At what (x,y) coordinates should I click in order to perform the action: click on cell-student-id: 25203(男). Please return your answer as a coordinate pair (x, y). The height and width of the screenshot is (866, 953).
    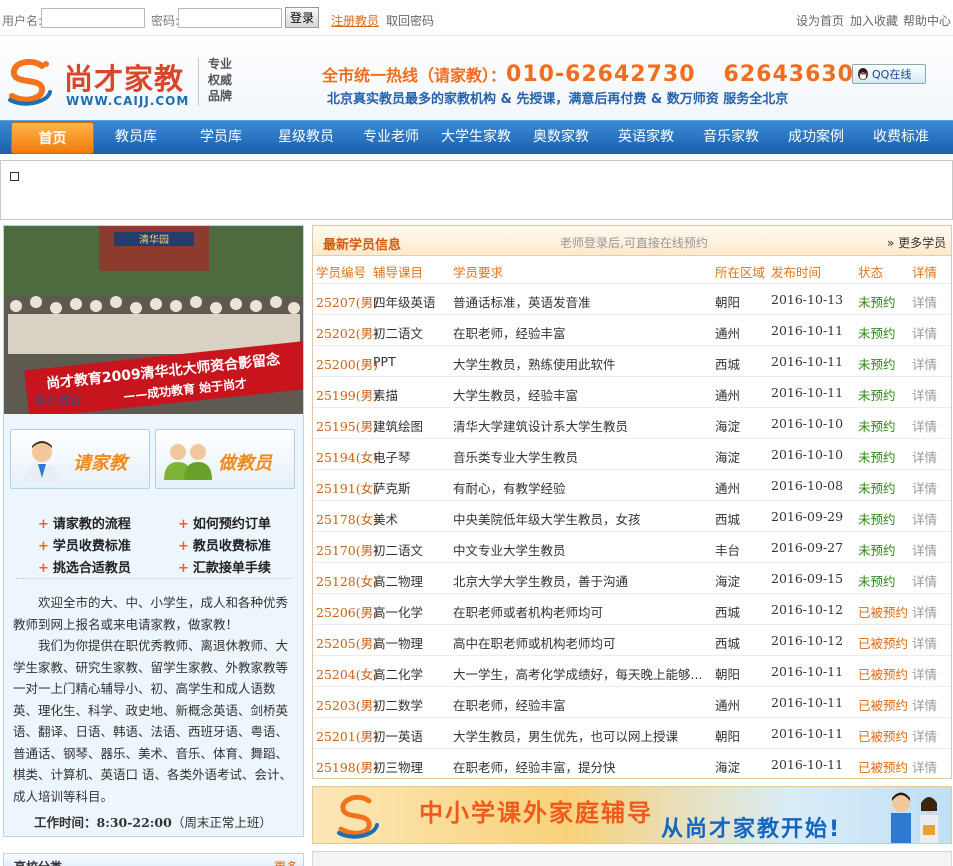
    Looking at the image, I should click on (347, 704).